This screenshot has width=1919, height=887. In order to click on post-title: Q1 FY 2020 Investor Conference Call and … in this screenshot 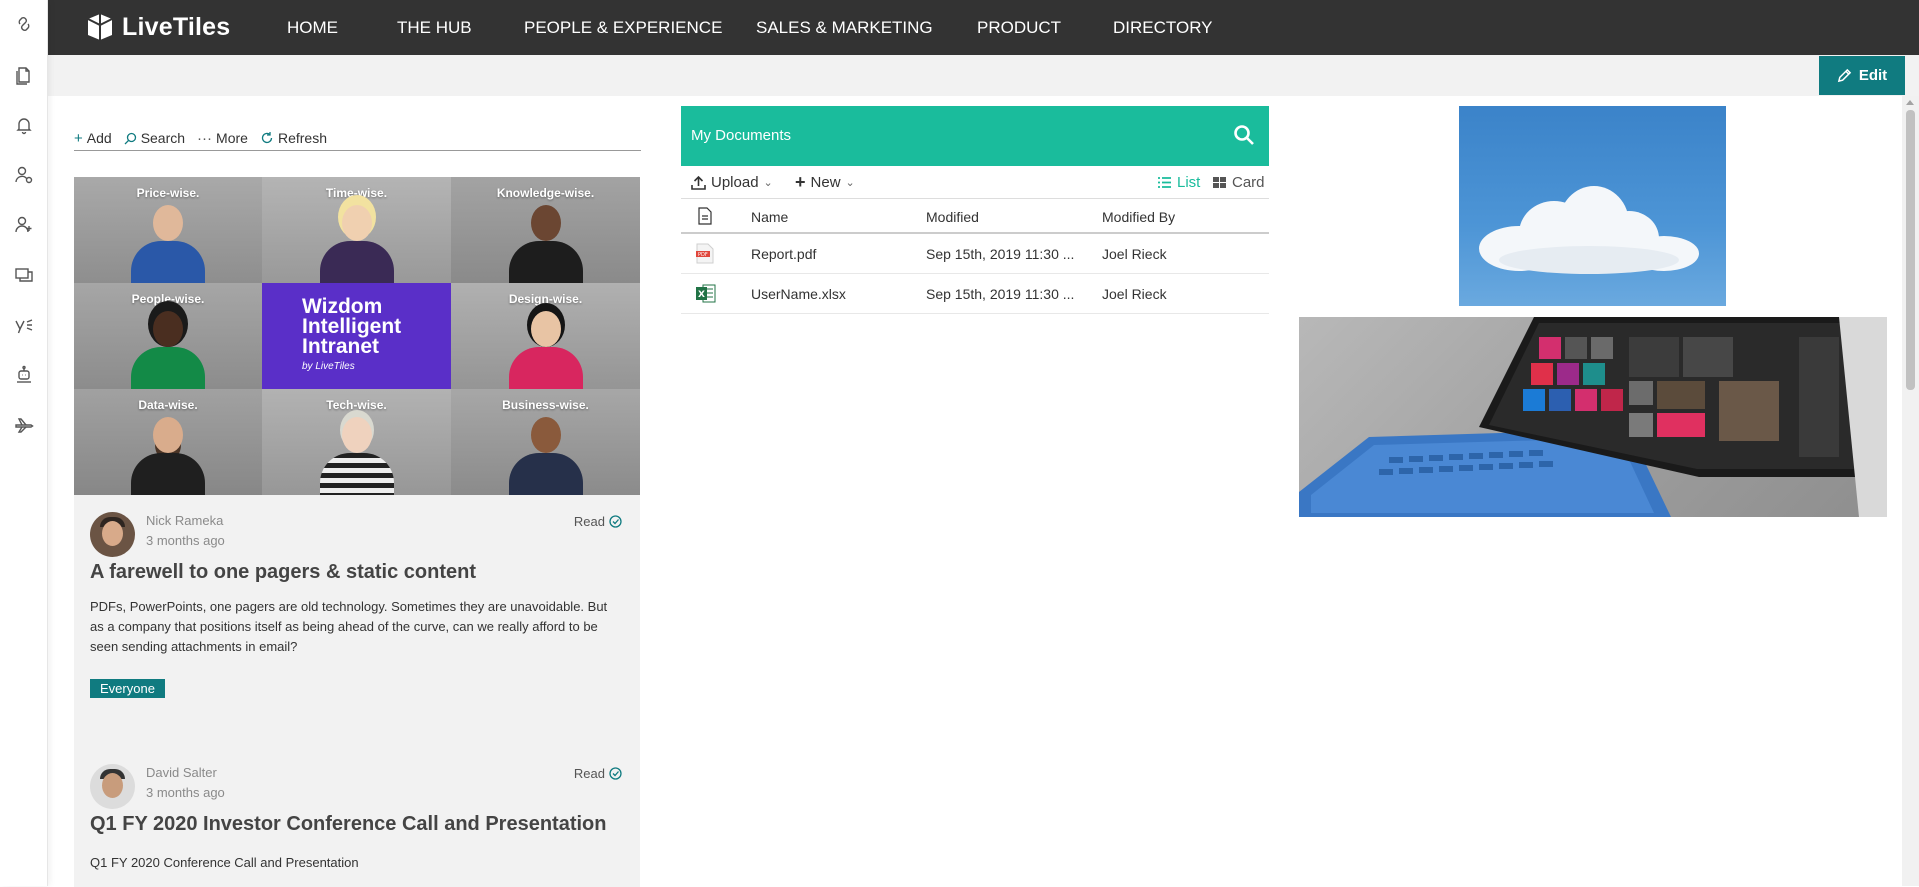, I will do `click(348, 824)`.